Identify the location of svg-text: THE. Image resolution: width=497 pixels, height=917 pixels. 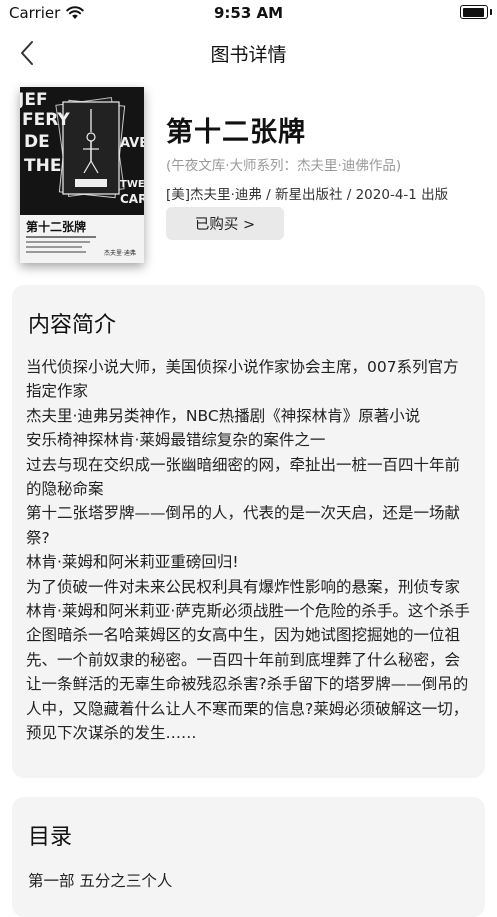
(42, 166).